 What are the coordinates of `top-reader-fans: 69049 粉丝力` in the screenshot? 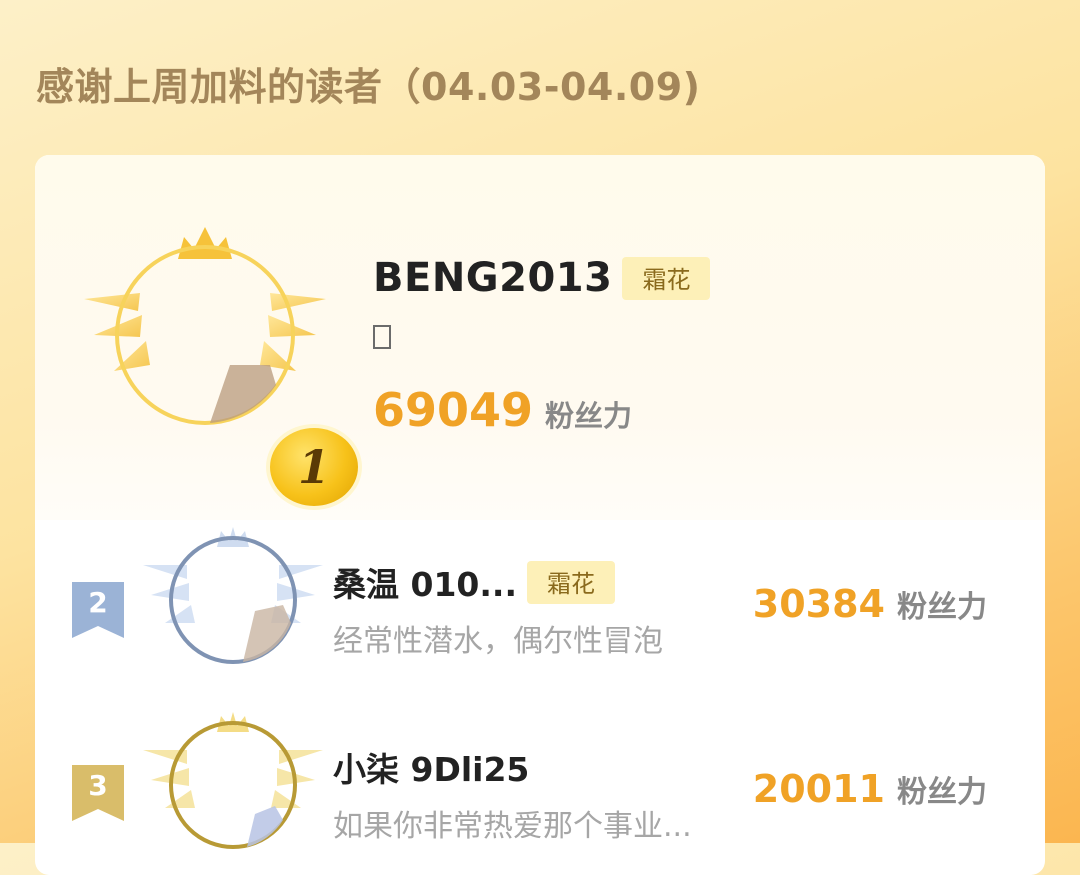 It's located at (502, 410).